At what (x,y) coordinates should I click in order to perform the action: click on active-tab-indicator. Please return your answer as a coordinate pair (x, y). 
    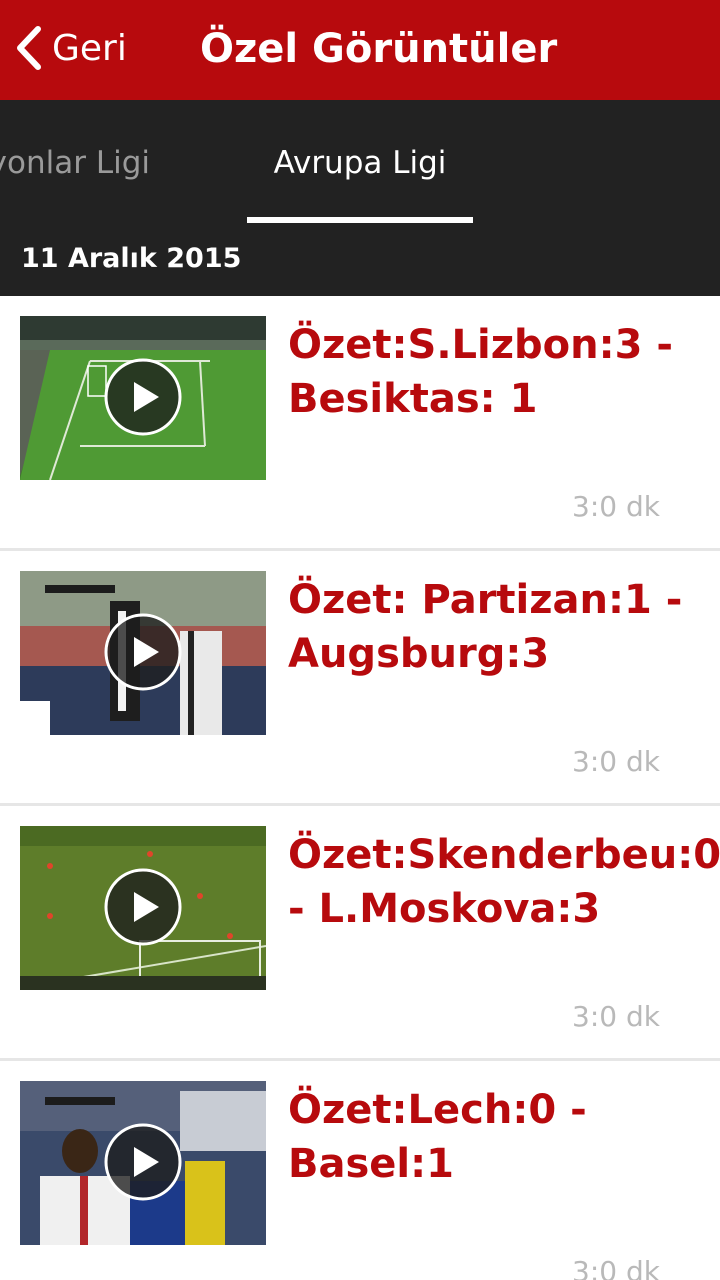
    Looking at the image, I should click on (360, 220).